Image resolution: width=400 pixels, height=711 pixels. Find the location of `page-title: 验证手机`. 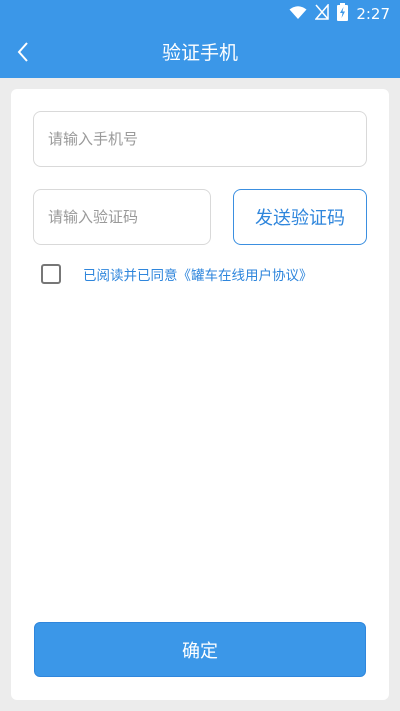

page-title: 验证手机 is located at coordinates (199, 53).